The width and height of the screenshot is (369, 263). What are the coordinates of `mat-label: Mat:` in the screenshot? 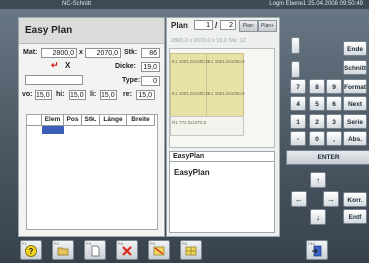 It's located at (30, 52).